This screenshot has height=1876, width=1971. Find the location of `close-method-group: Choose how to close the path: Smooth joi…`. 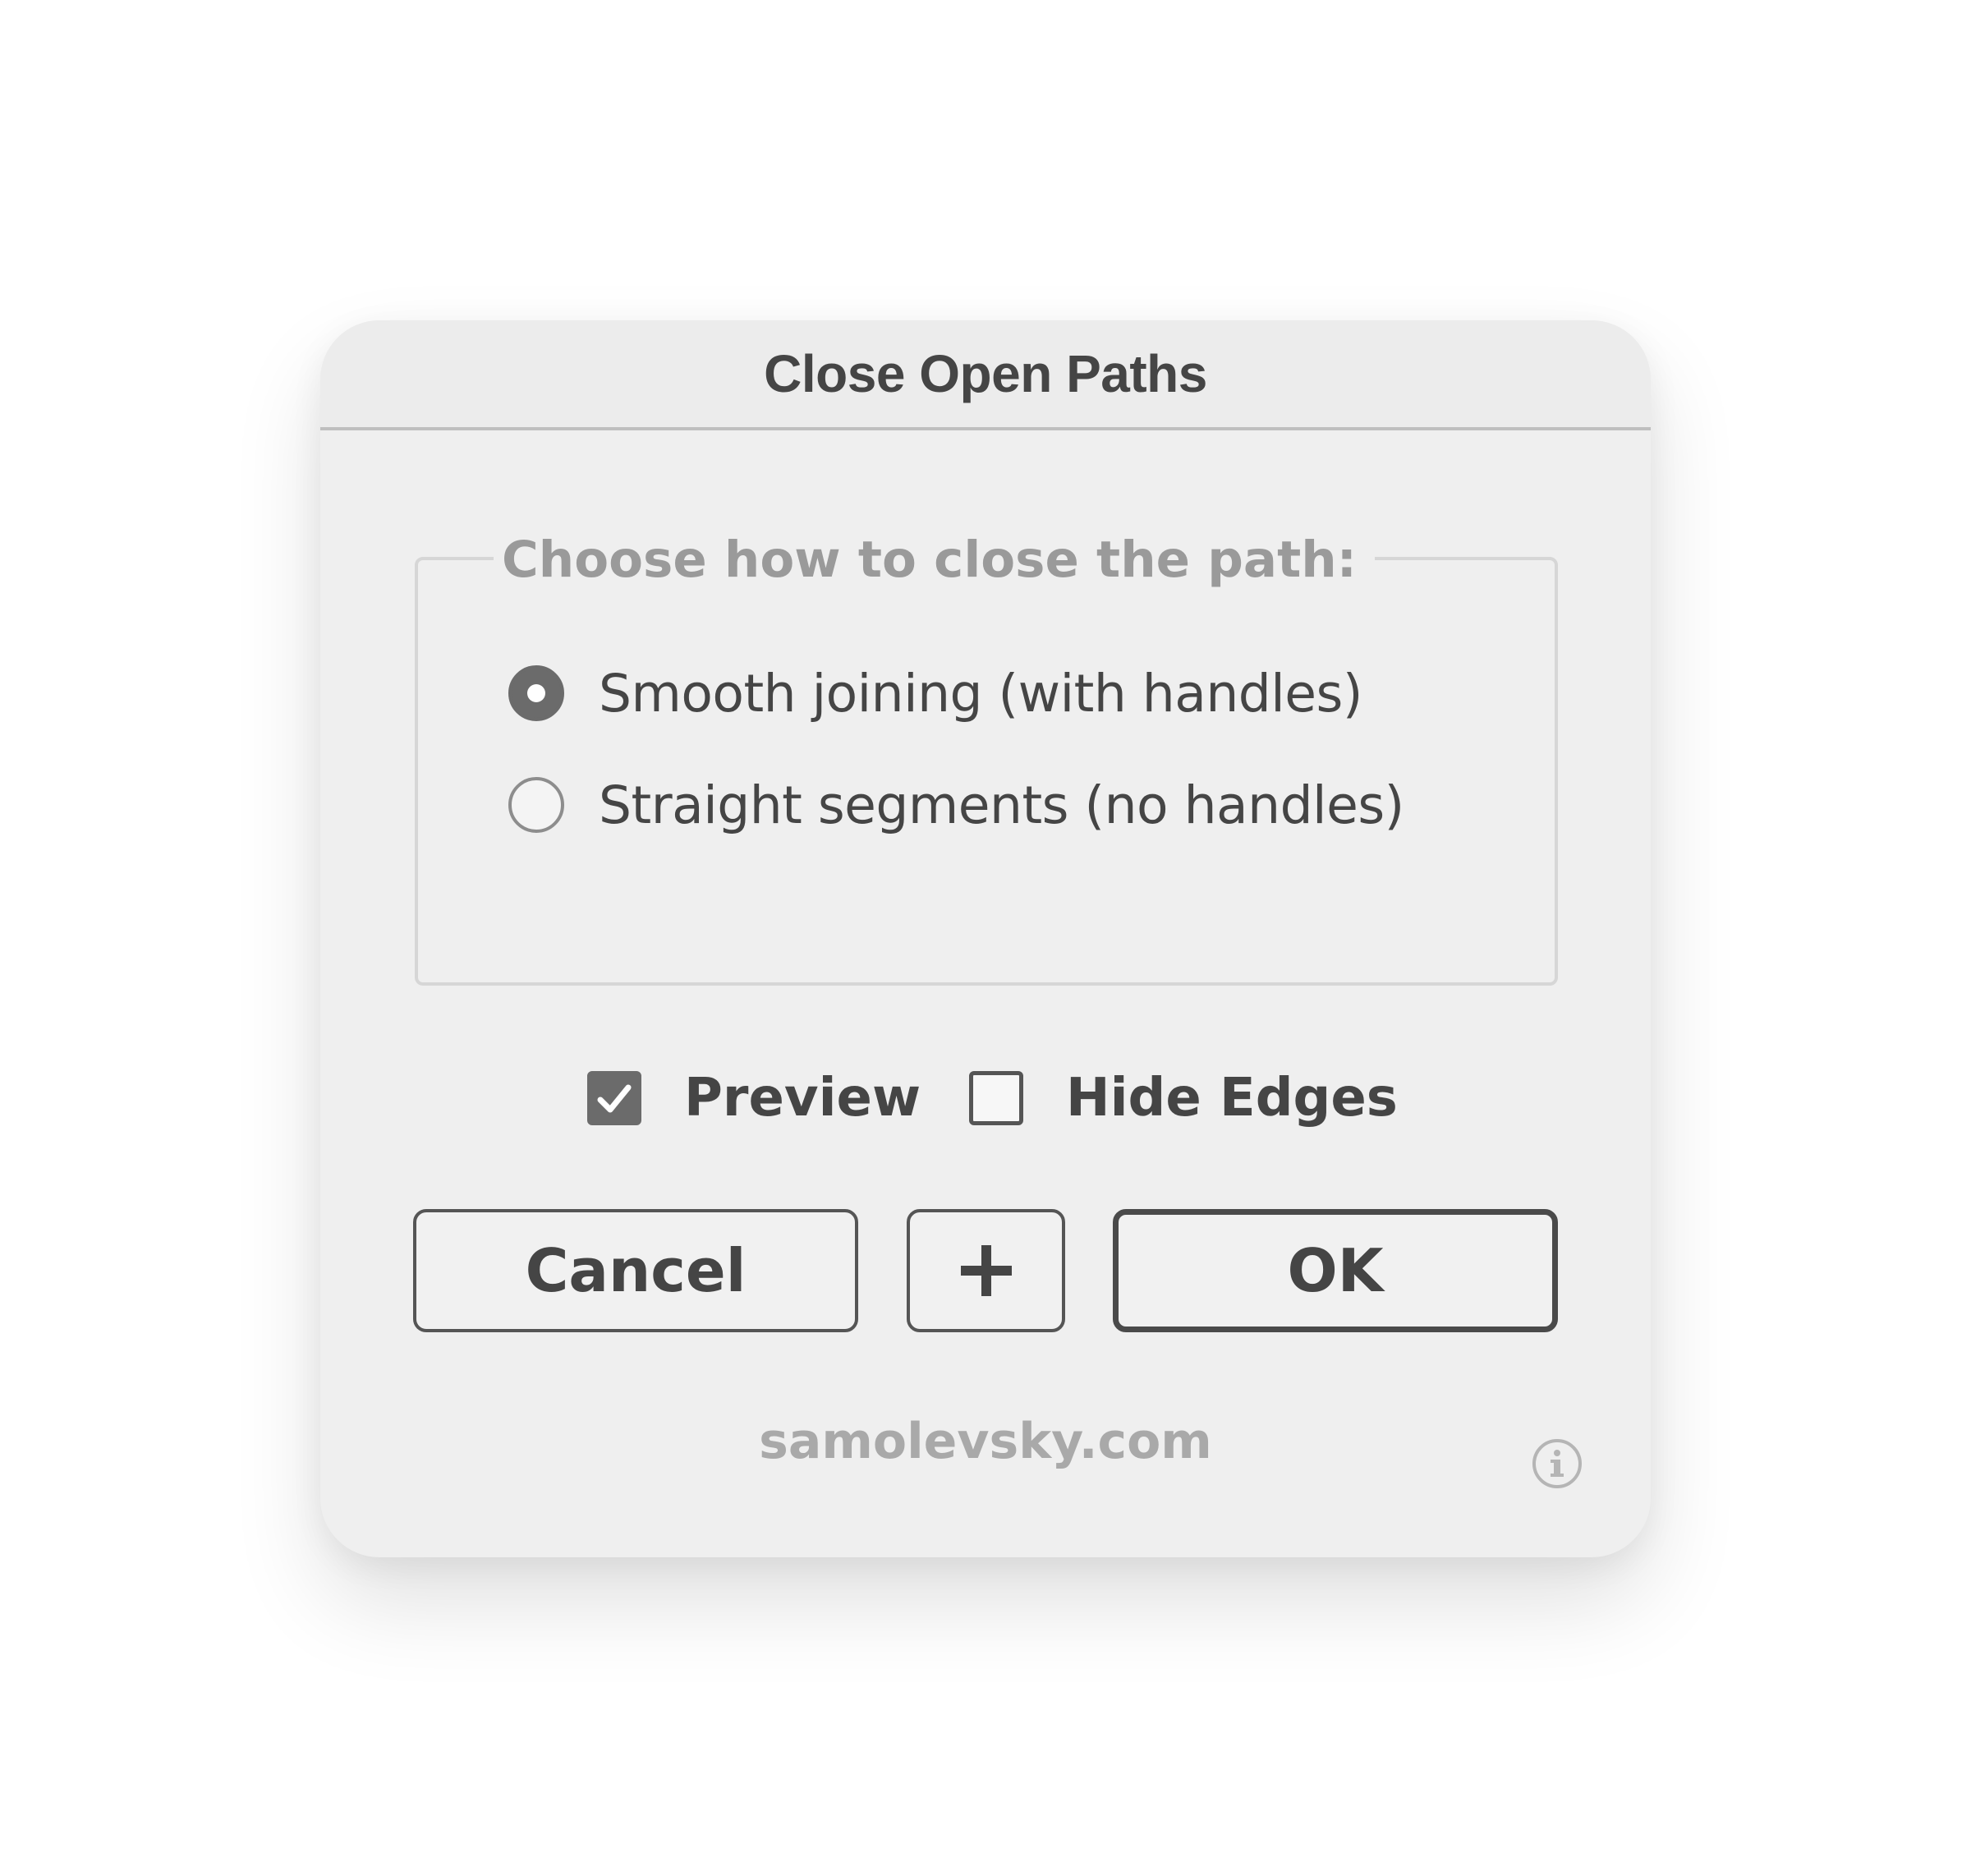

close-method-group: Choose how to close the path: Smooth joi… is located at coordinates (986, 752).